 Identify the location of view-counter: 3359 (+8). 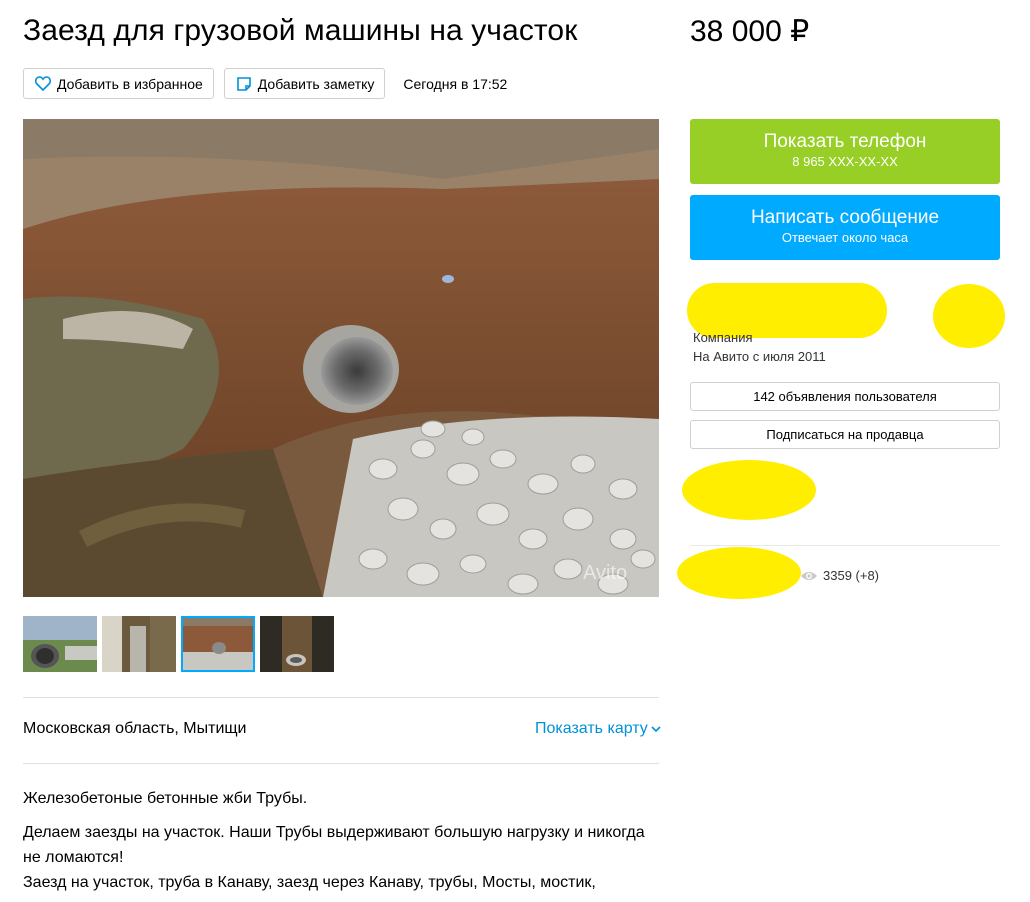
(839, 575).